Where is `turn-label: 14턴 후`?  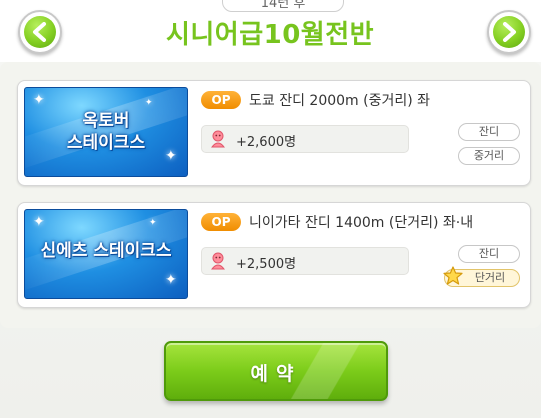 turn-label: 14턴 후 is located at coordinates (283, 5).